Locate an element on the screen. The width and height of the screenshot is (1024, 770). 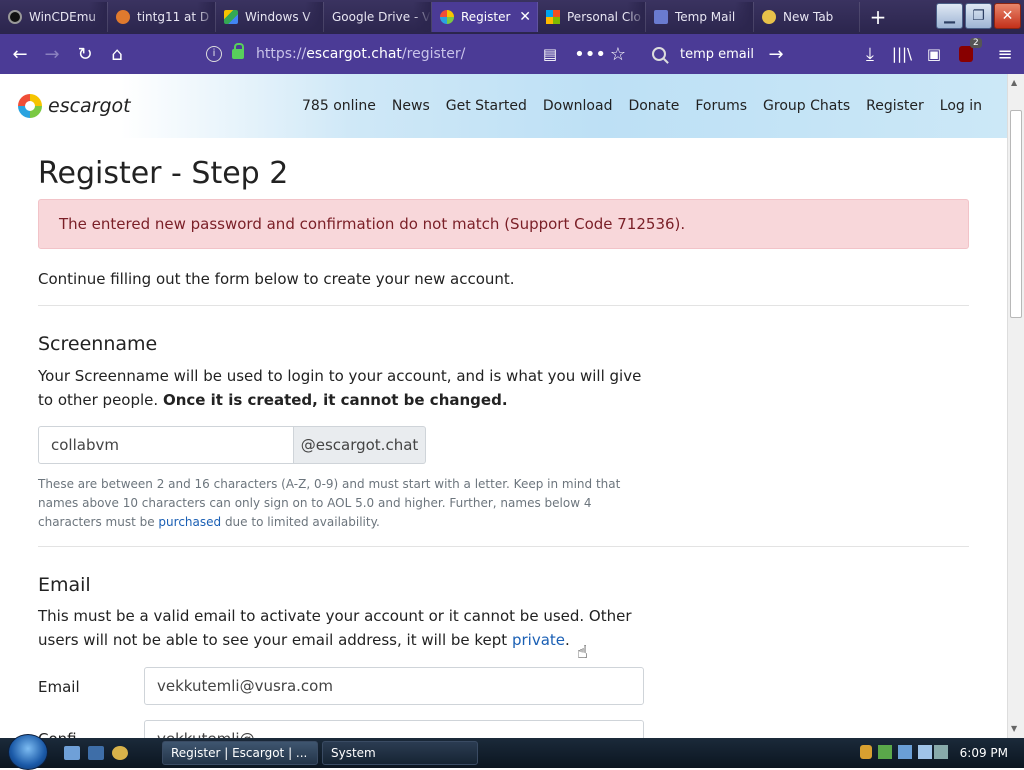
tab-register: Register ✕ is located at coordinates (485, 17).